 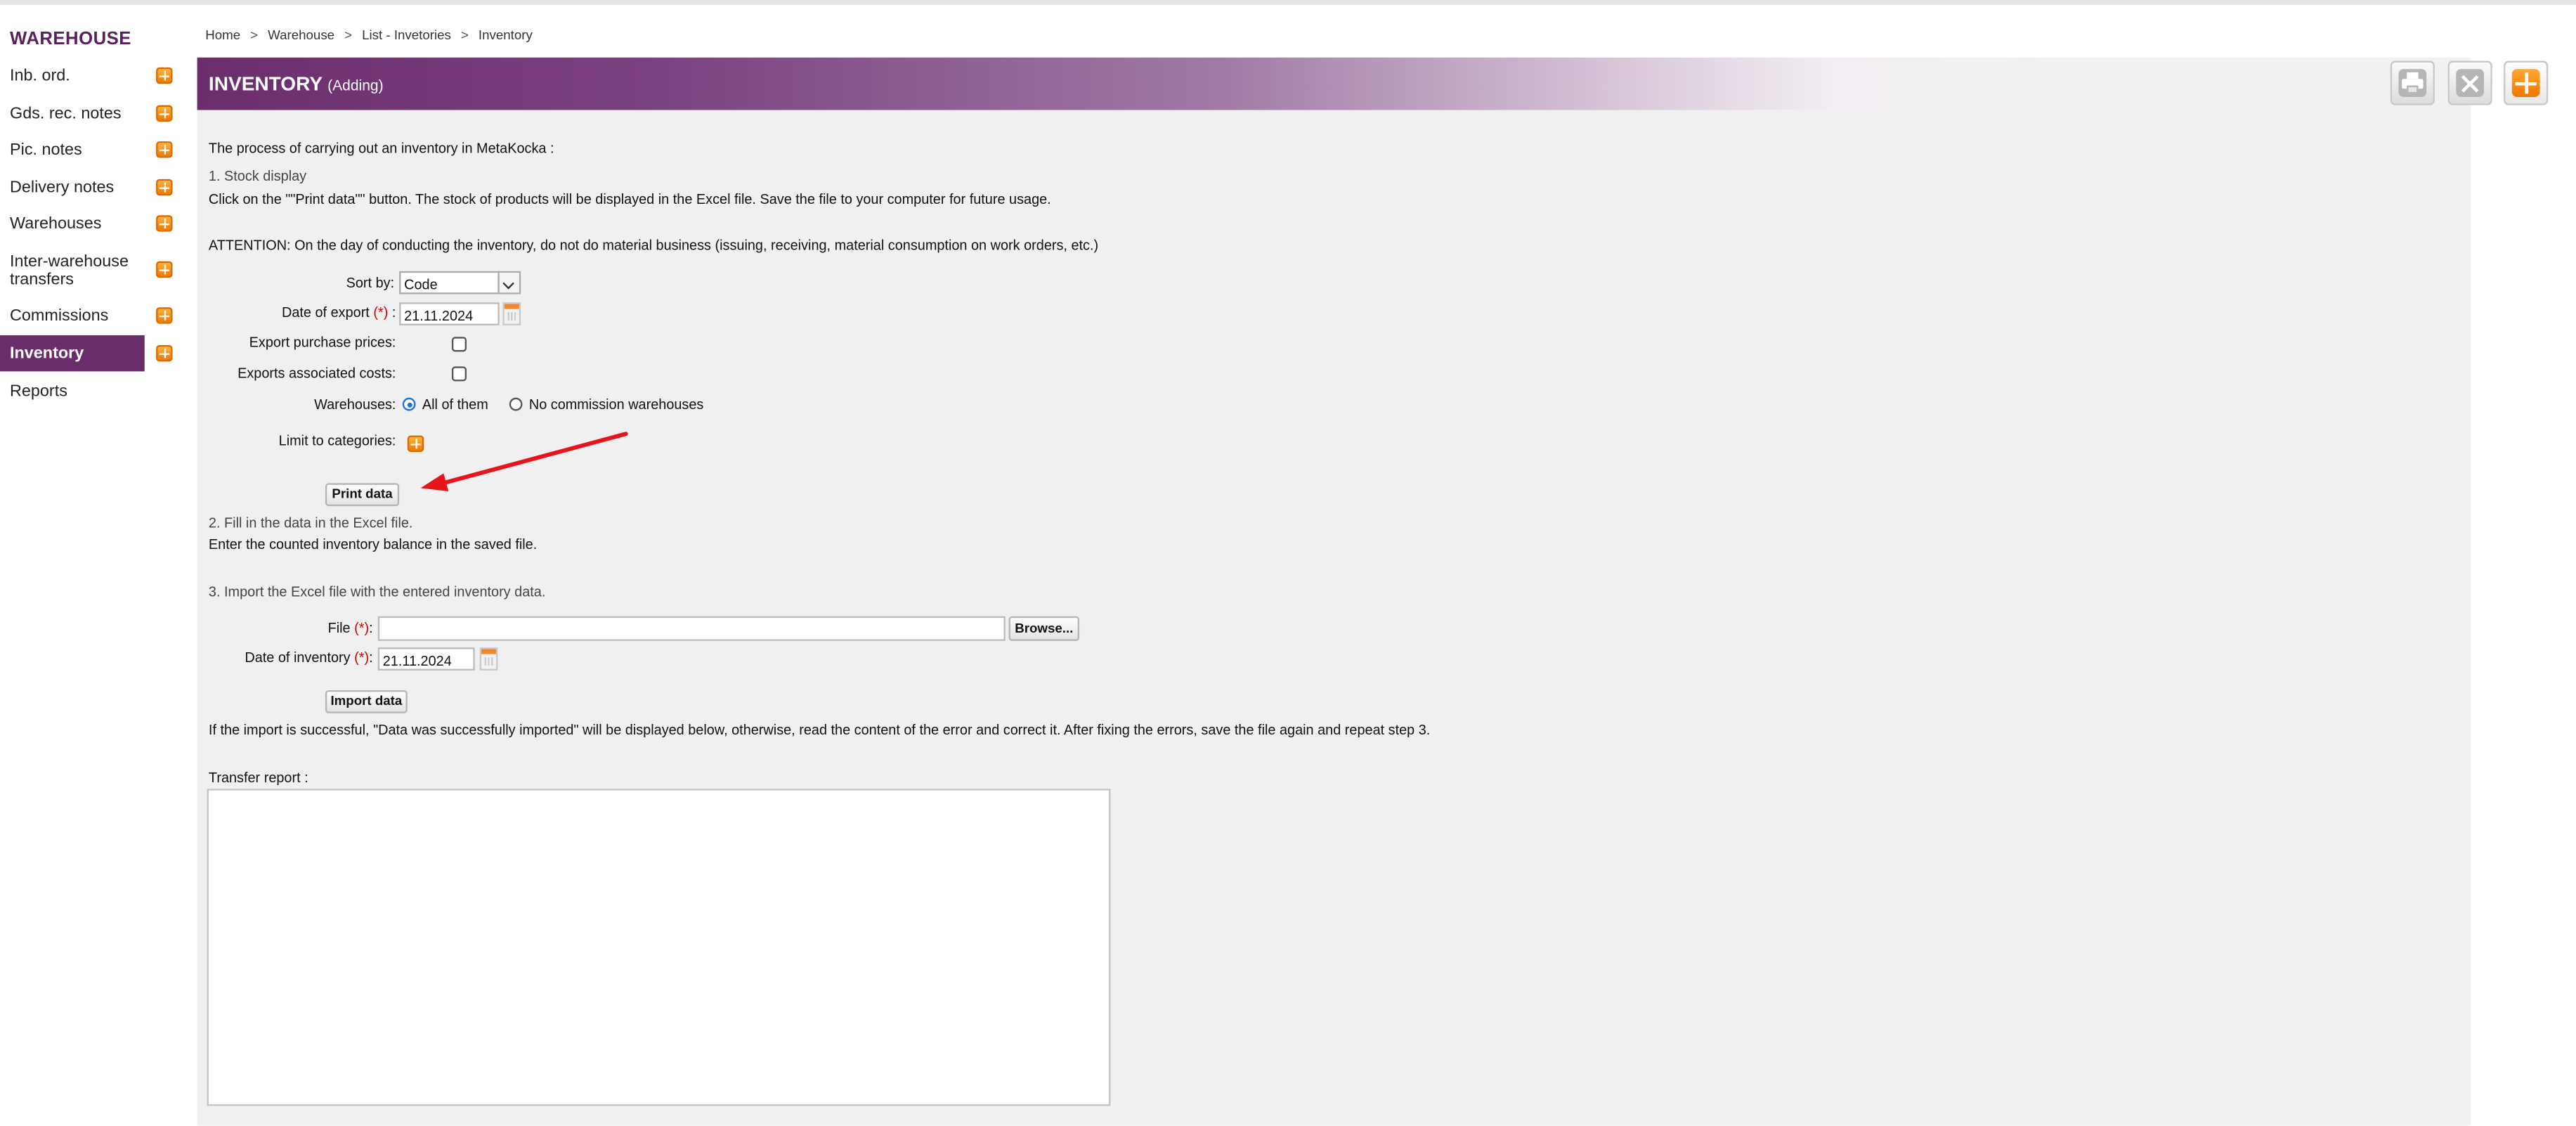 I want to click on sidebar-item-delivery-notes: Delivery notes, so click(x=72, y=187).